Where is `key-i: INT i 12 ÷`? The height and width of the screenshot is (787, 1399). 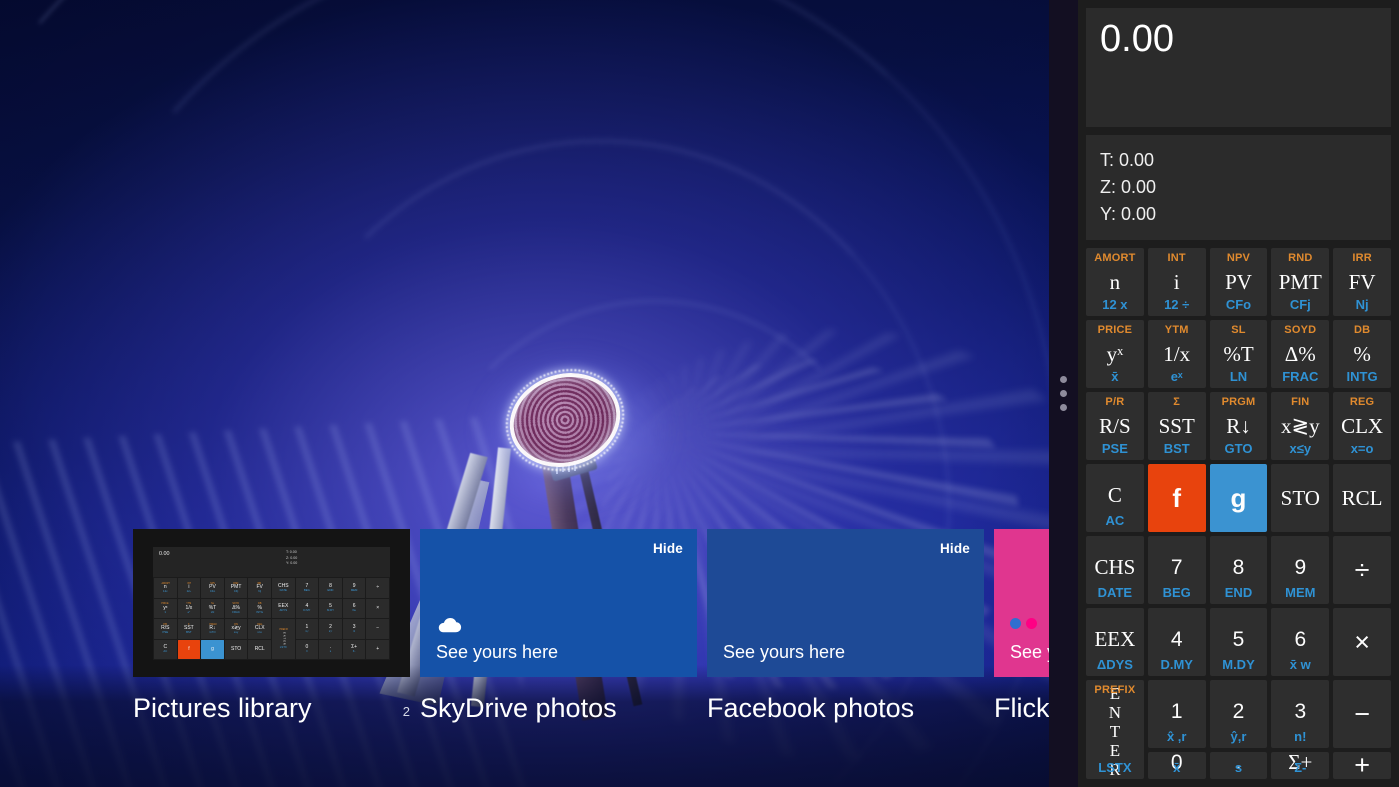
key-i: INT i 12 ÷ is located at coordinates (1176, 282).